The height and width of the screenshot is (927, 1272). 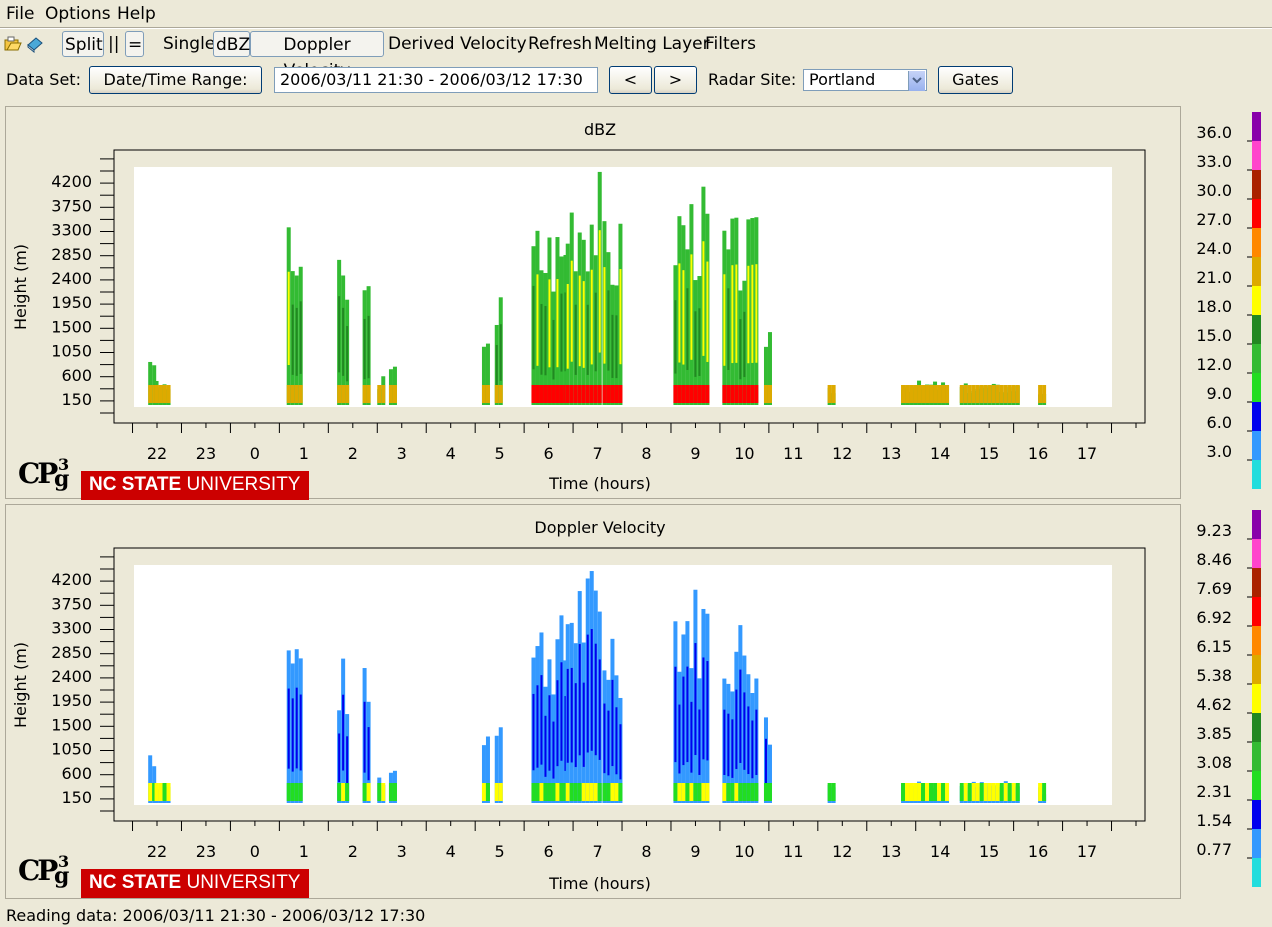 I want to click on next-button: >, so click(x=675, y=80).